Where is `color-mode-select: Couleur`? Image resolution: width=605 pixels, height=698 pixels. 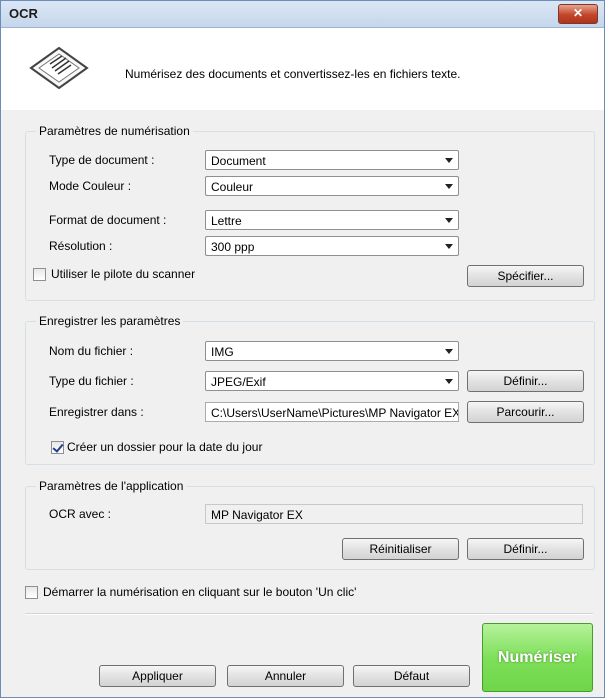 color-mode-select: Couleur is located at coordinates (332, 186).